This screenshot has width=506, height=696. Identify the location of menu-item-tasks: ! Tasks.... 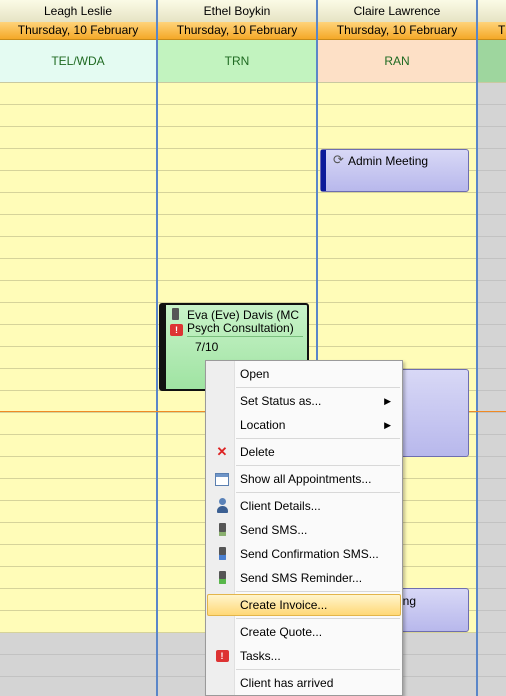
(304, 656).